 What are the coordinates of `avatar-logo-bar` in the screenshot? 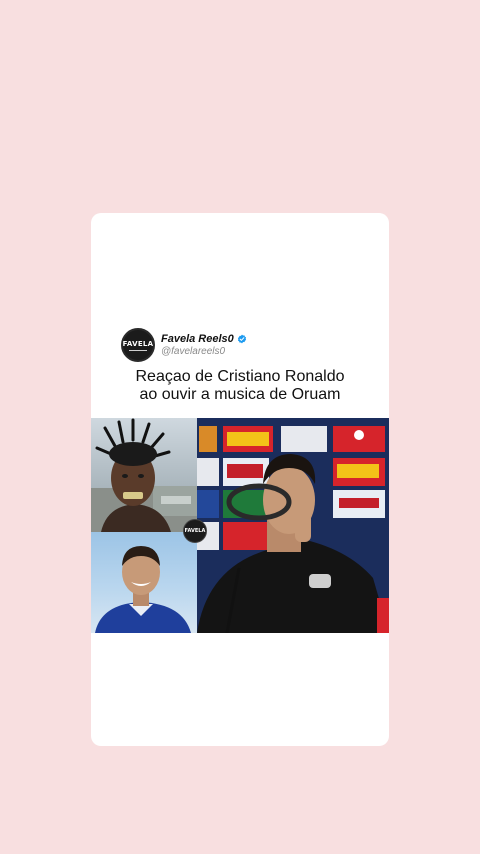 It's located at (138, 350).